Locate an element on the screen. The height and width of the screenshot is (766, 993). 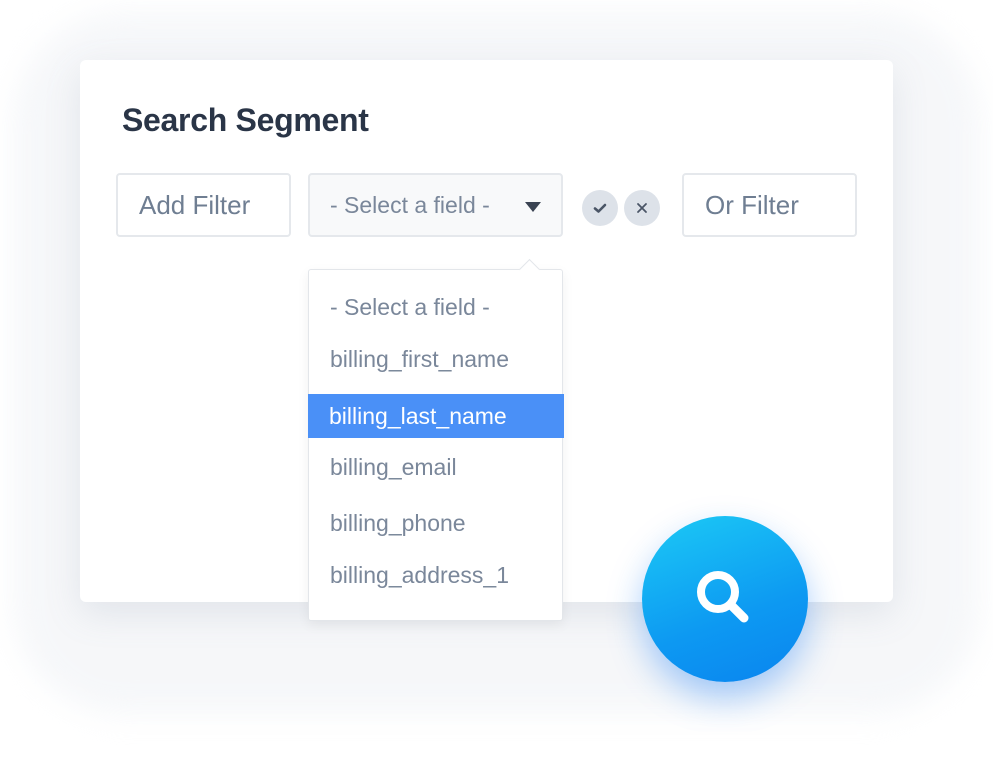
dropdown-option: billing_address_1 is located at coordinates (436, 575).